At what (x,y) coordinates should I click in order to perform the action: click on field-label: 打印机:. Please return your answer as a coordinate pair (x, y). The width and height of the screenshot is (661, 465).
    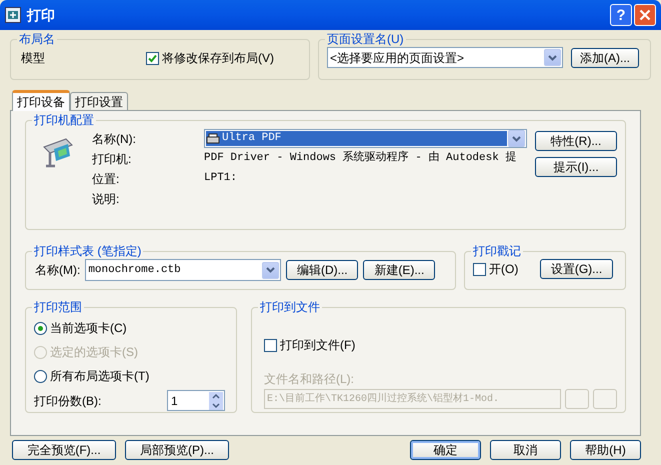
    Looking at the image, I should click on (112, 159).